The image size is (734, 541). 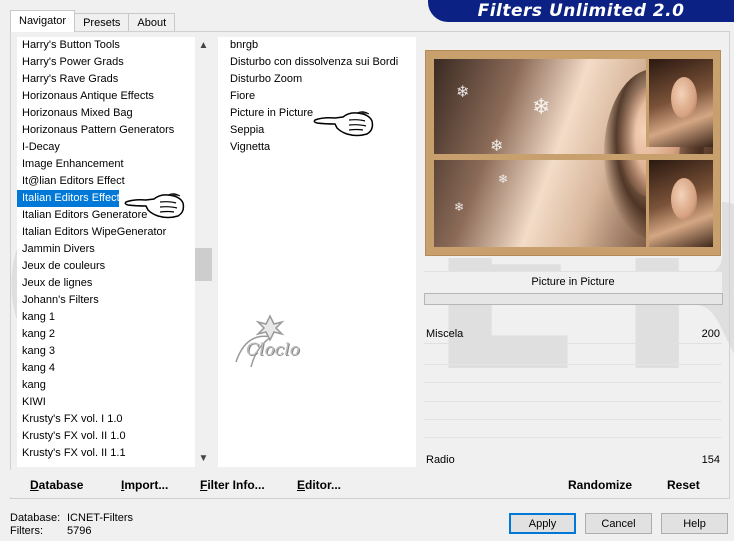 What do you see at coordinates (710, 334) in the screenshot?
I see `slider-value: 200` at bounding box center [710, 334].